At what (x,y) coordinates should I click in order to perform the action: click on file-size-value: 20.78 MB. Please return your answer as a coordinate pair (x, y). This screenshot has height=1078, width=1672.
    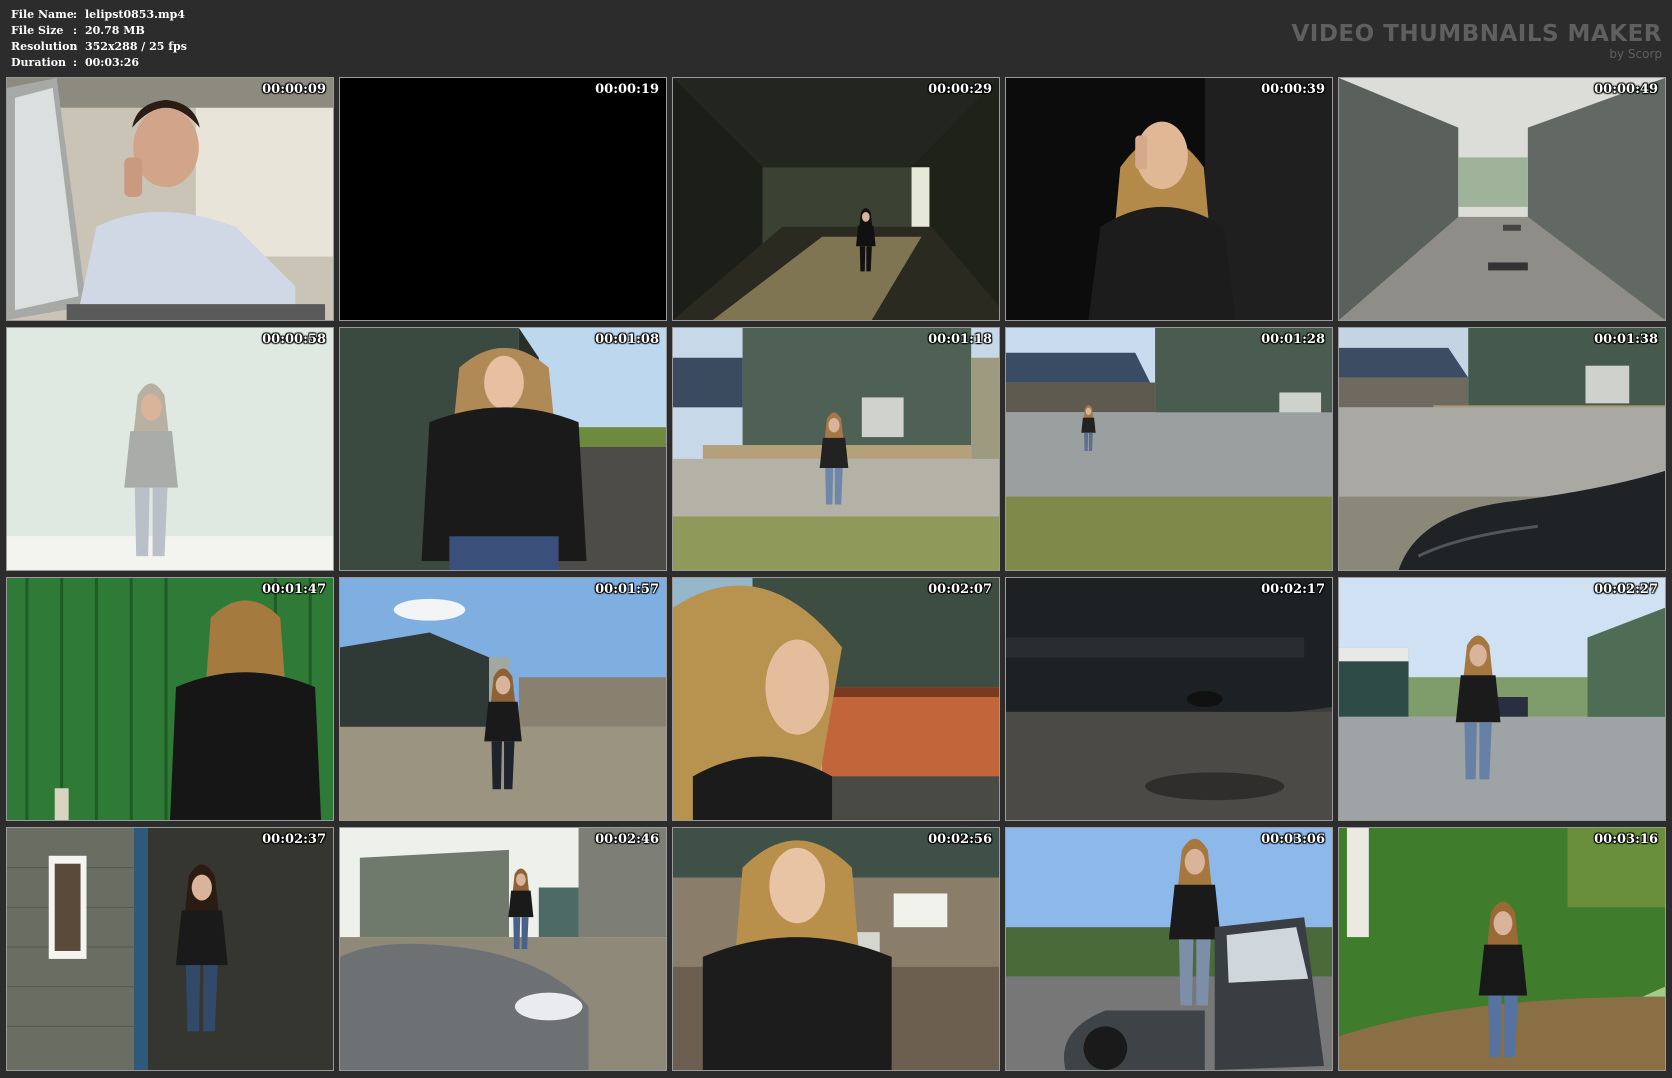
    Looking at the image, I should click on (115, 30).